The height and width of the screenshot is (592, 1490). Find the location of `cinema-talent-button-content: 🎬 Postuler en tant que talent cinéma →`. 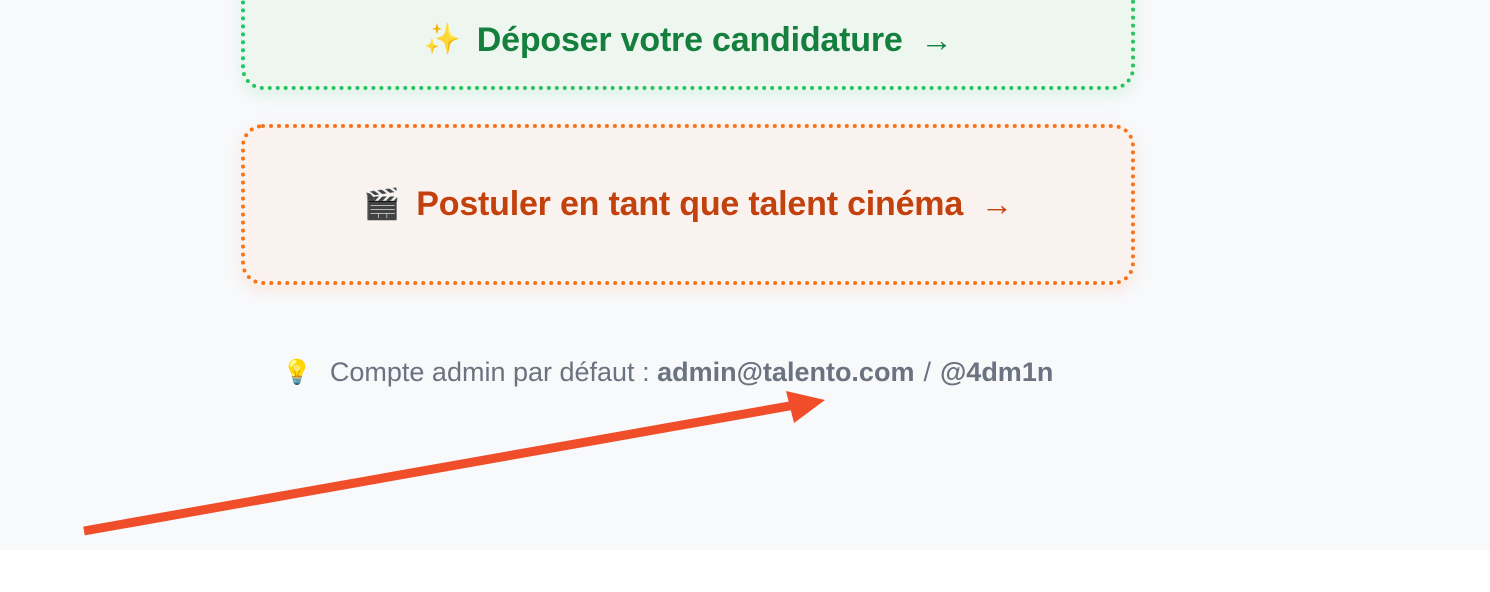

cinema-talent-button-content: 🎬 Postuler en tant que talent cinéma → is located at coordinates (688, 204).